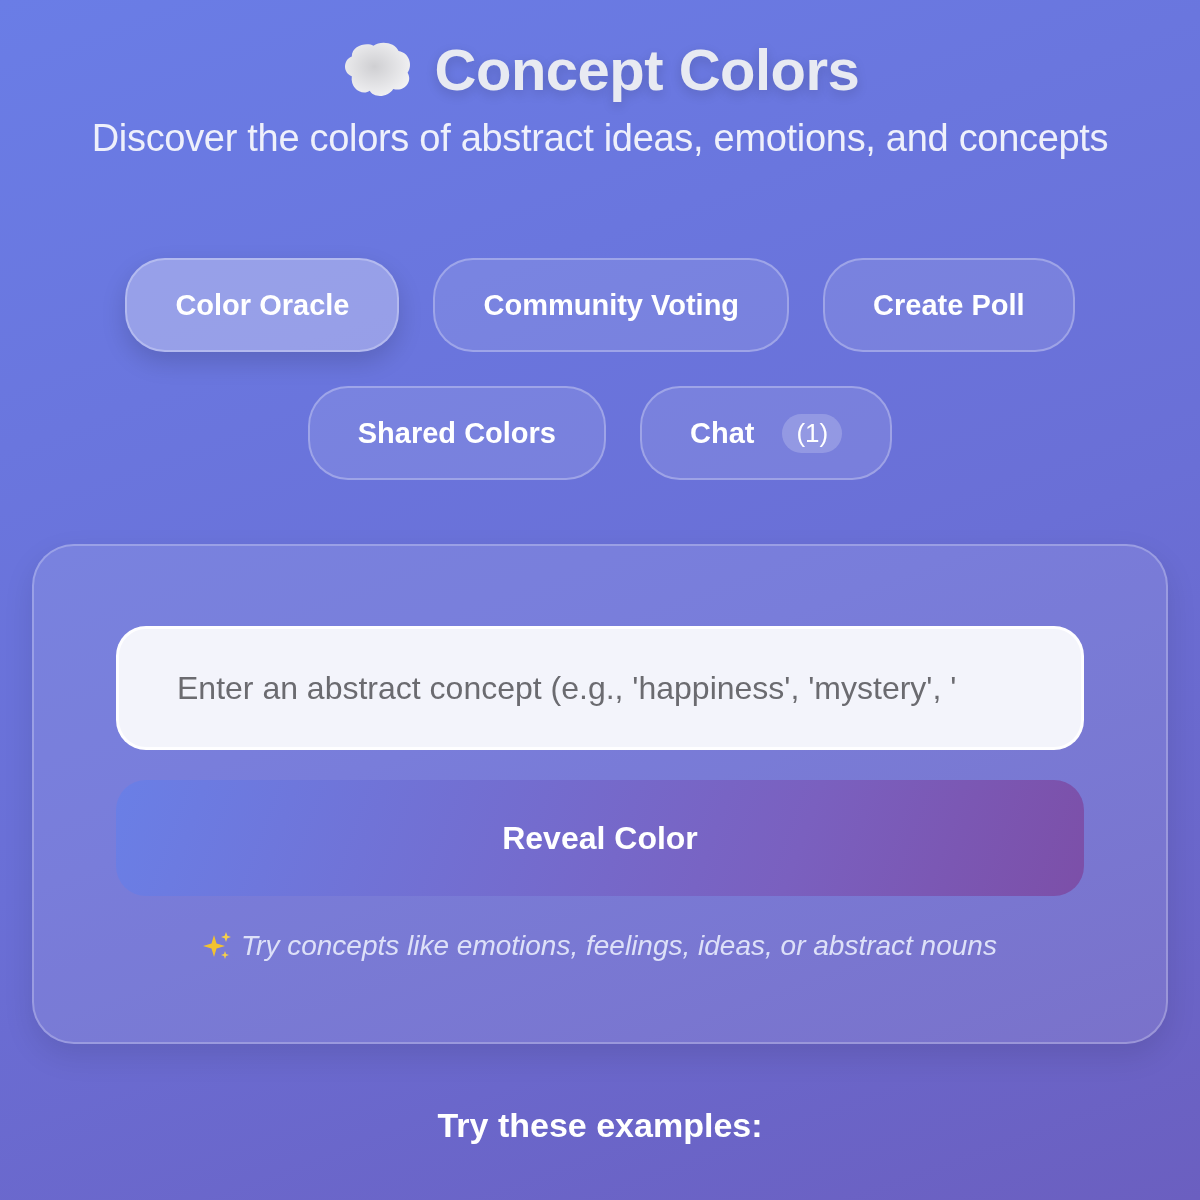  What do you see at coordinates (456, 433) in the screenshot?
I see `tab: Shared Colors` at bounding box center [456, 433].